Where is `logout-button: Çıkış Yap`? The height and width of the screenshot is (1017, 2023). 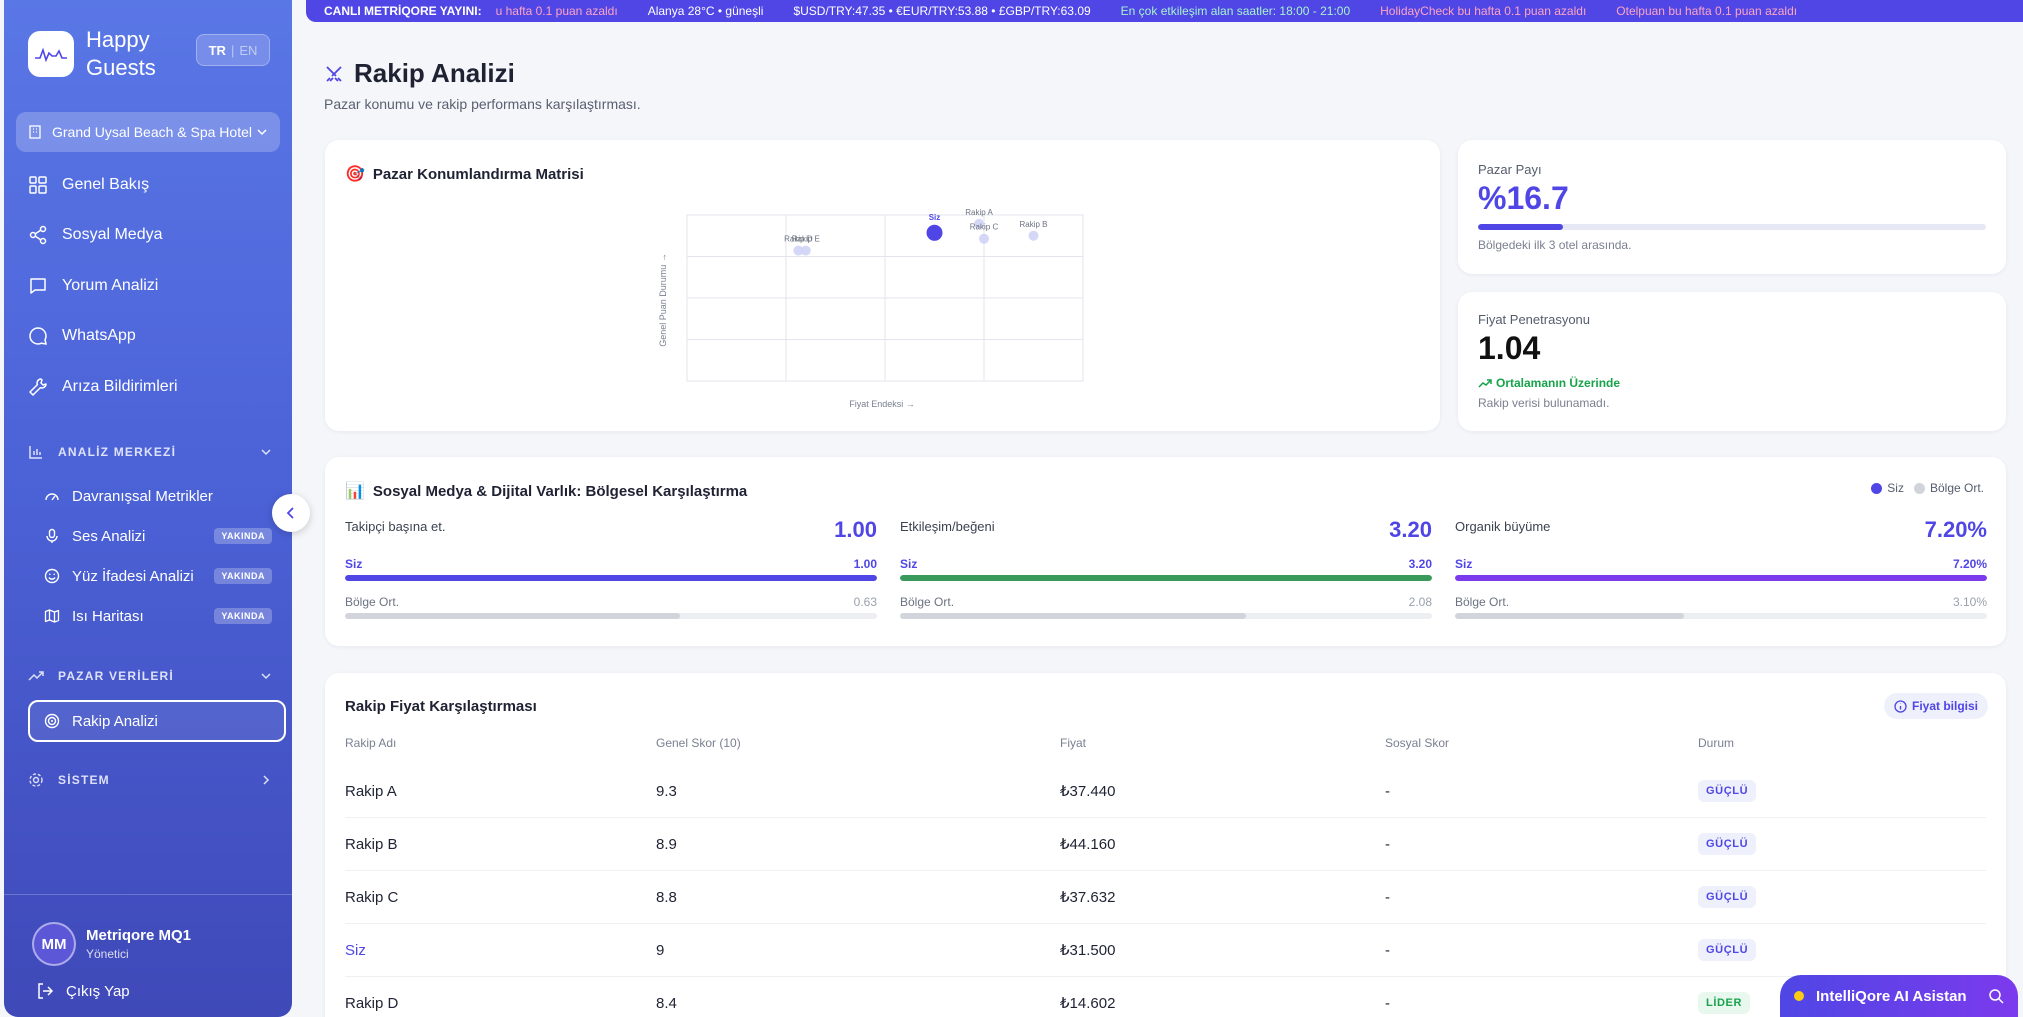 logout-button: Çıkış Yap is located at coordinates (83, 991).